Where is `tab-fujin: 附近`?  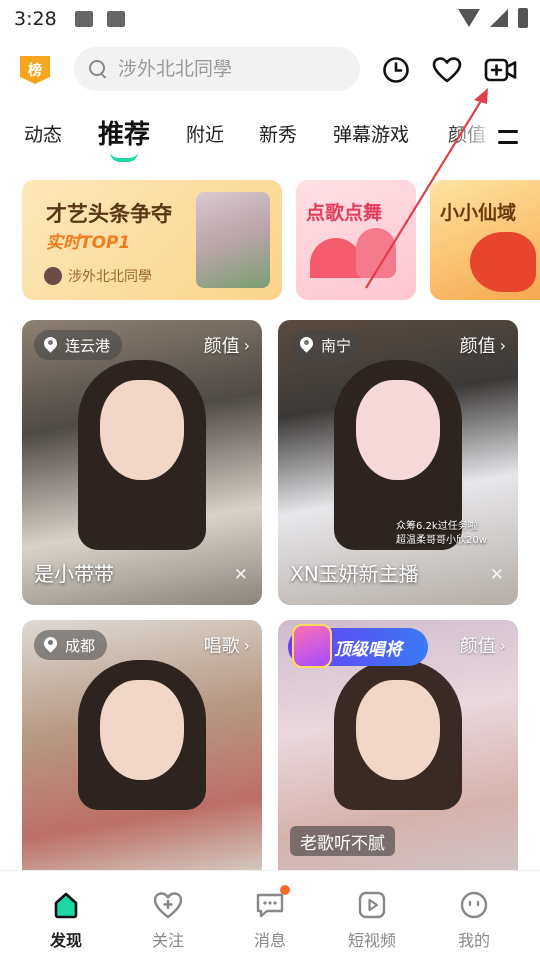
tab-fujin: 附近 is located at coordinates (205, 133).